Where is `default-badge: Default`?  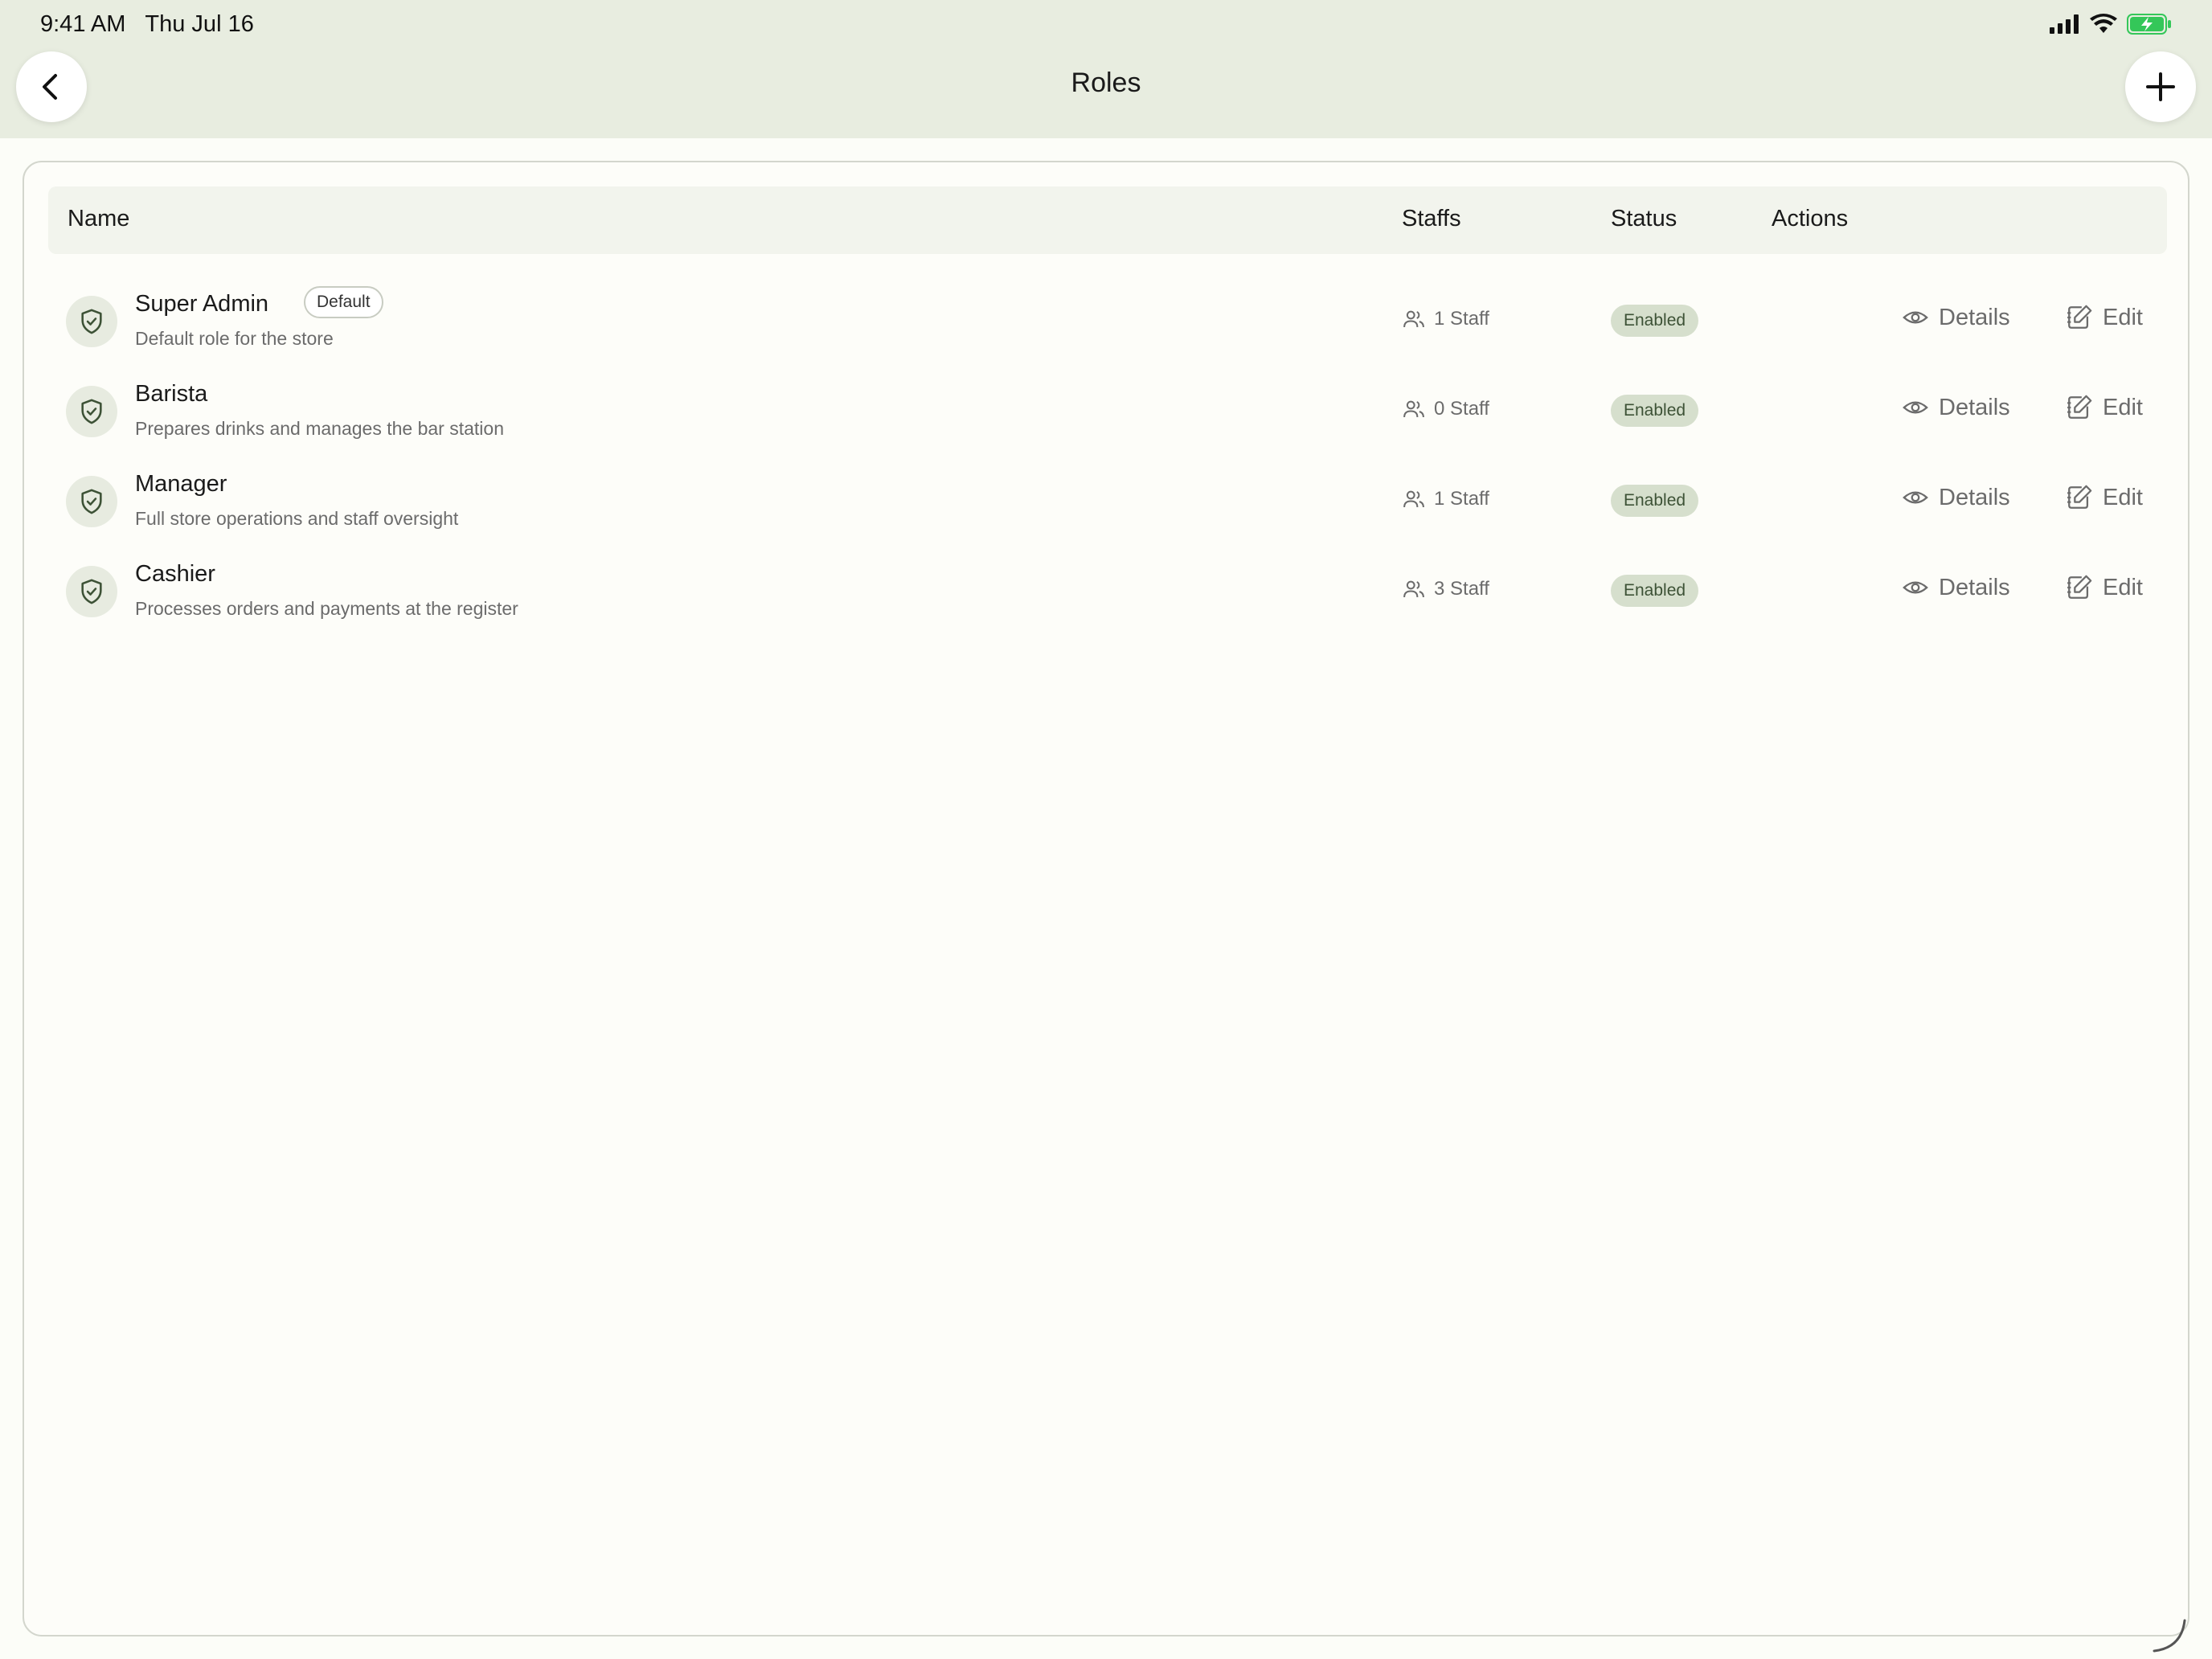
default-badge: Default is located at coordinates (343, 302).